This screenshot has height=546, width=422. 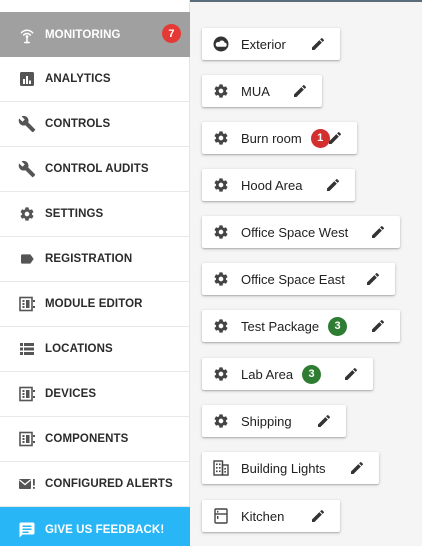 I want to click on sidebar-item-configured-alerts: CONFIGURED ALERTS, so click(x=95, y=484).